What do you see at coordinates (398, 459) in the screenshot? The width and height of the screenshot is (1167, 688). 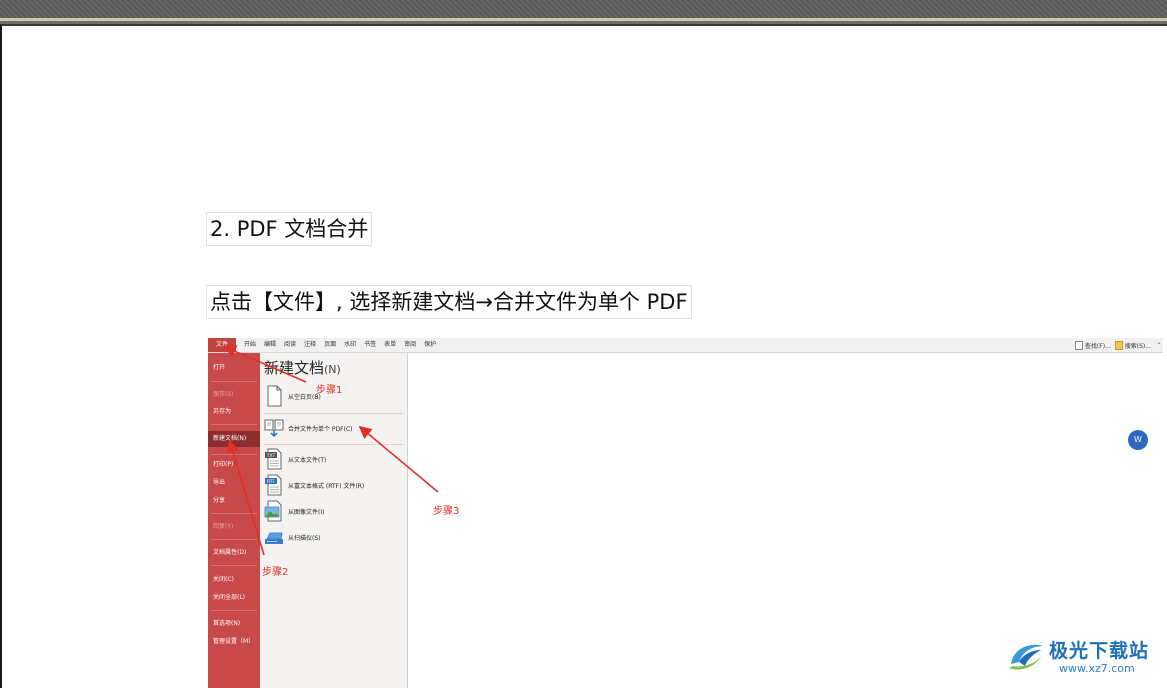 I see `step3-arrow` at bounding box center [398, 459].